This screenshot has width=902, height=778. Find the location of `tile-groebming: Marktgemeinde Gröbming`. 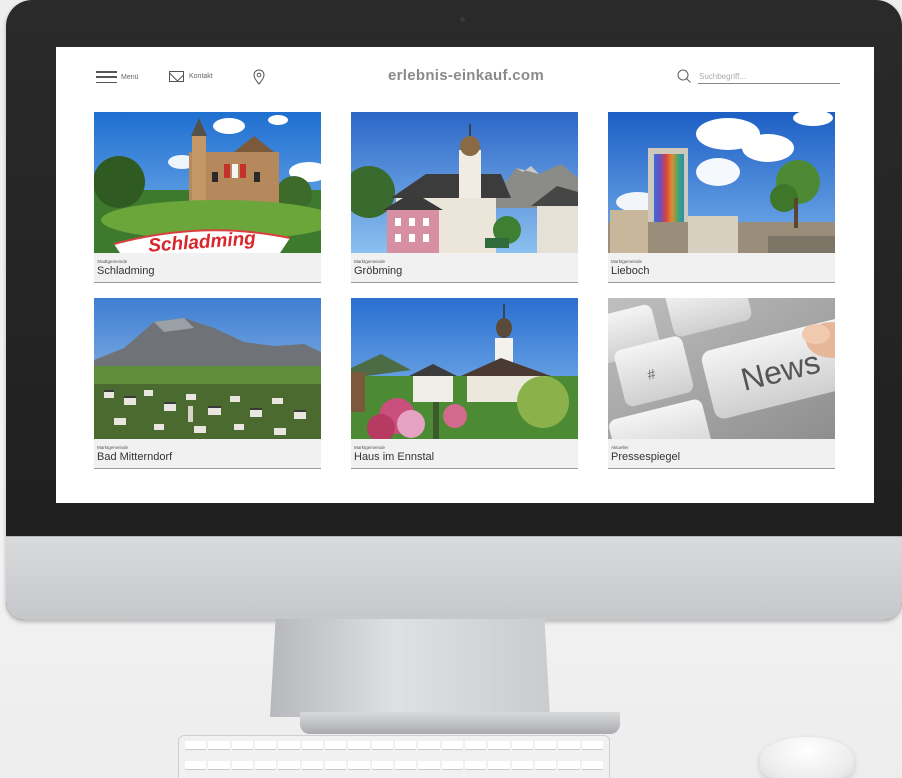

tile-groebming: Marktgemeinde Gröbming is located at coordinates (464, 197).